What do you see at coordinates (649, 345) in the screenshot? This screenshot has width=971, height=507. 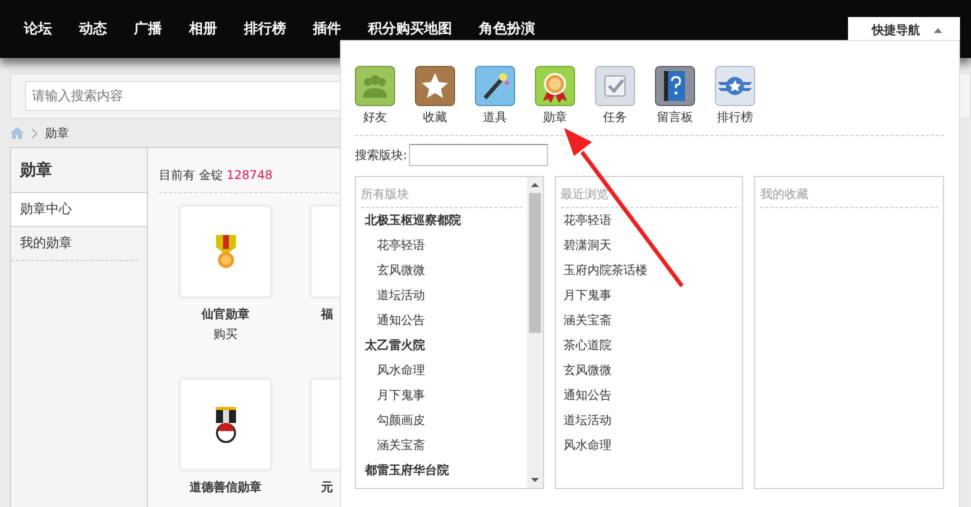 I see `forum-link: 茶心道院` at bounding box center [649, 345].